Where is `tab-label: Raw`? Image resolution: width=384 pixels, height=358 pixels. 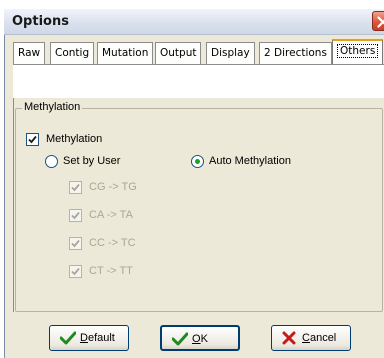
tab-label: Raw is located at coordinates (29, 53).